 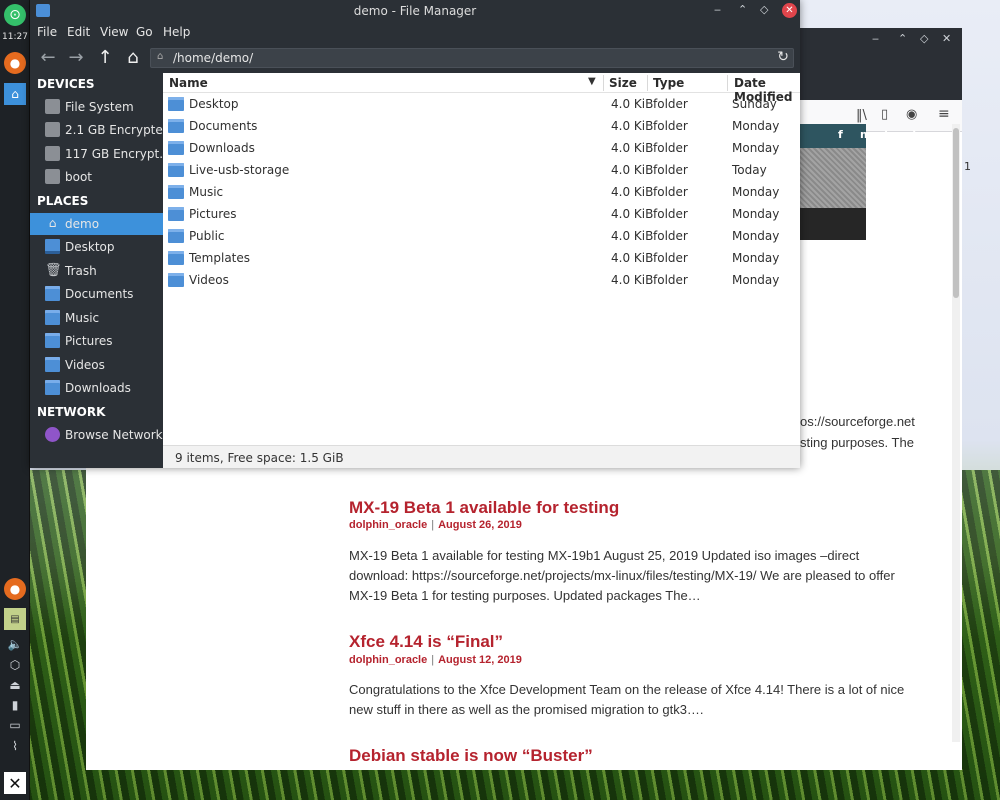 I want to click on notes-icon: ▤, so click(x=15, y=619).